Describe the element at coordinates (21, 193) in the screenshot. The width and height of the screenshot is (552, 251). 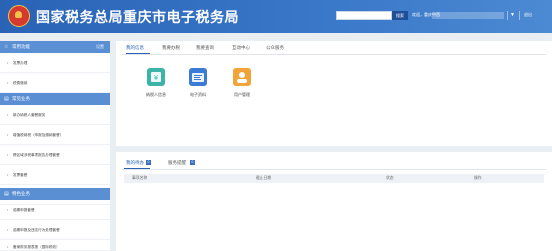
I see `section-title: 特色业务` at that location.